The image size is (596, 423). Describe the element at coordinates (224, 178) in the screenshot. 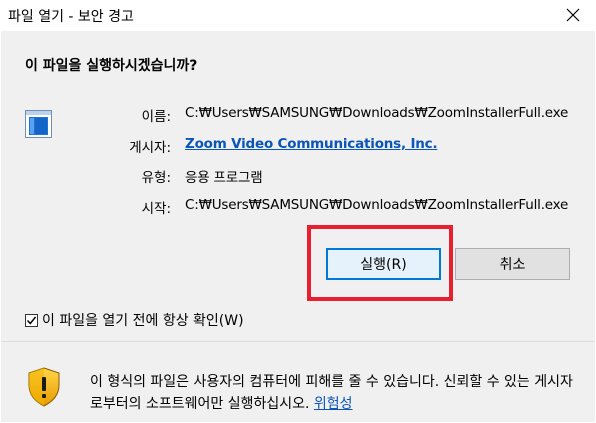

I see `type-value: 응용 프로그램` at that location.